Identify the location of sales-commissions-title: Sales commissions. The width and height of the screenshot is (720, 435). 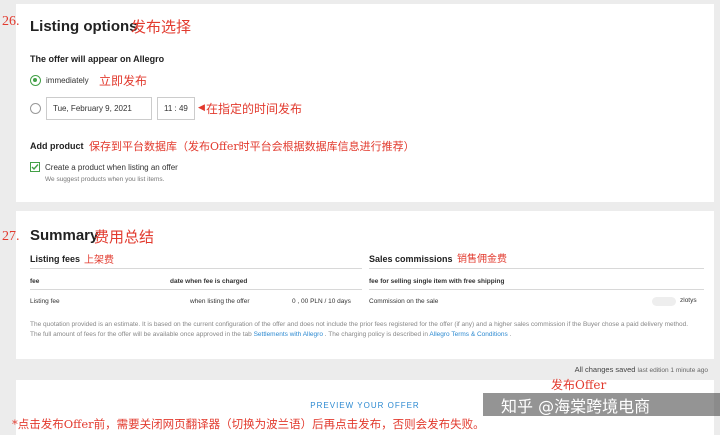
(411, 259).